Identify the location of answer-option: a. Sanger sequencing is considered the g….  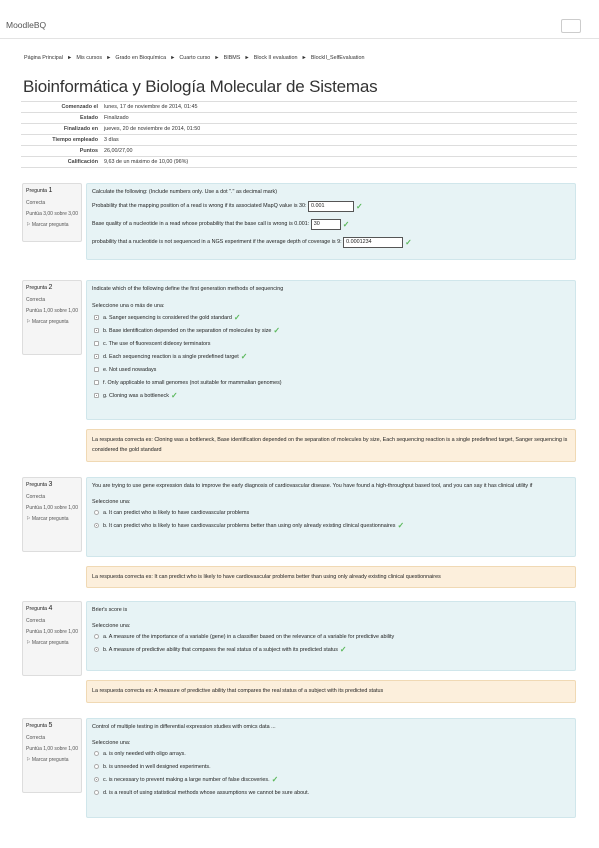
(331, 317).